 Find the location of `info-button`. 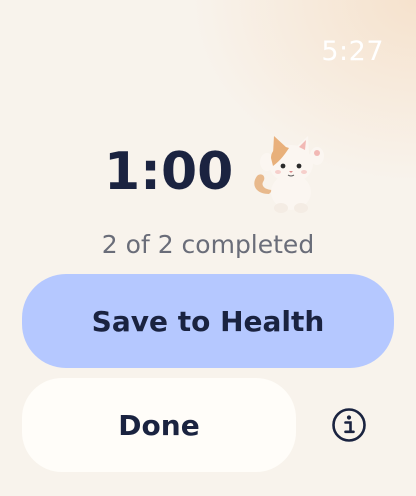

info-button is located at coordinates (349, 425).